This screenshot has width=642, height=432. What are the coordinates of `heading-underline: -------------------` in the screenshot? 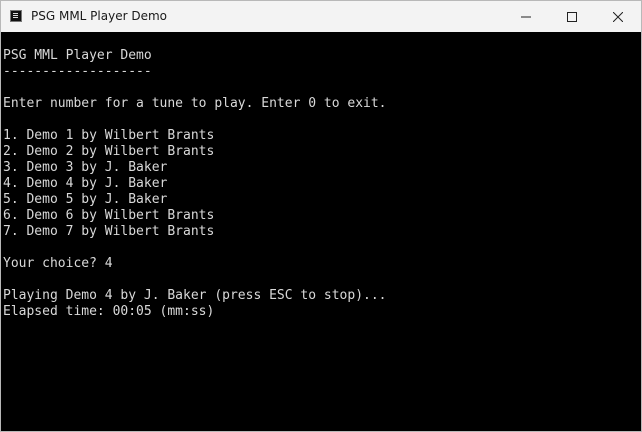 It's located at (77, 71).